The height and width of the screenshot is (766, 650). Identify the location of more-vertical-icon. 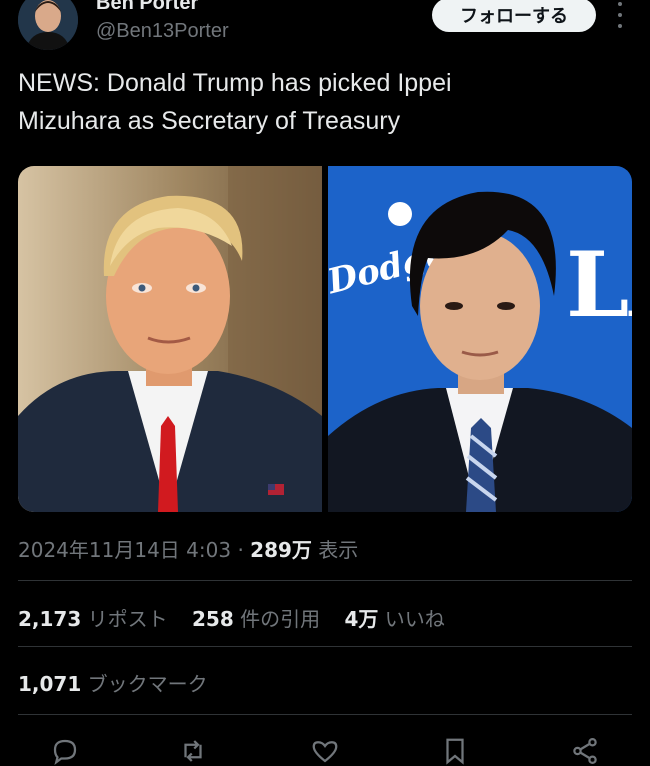
(620, 15).